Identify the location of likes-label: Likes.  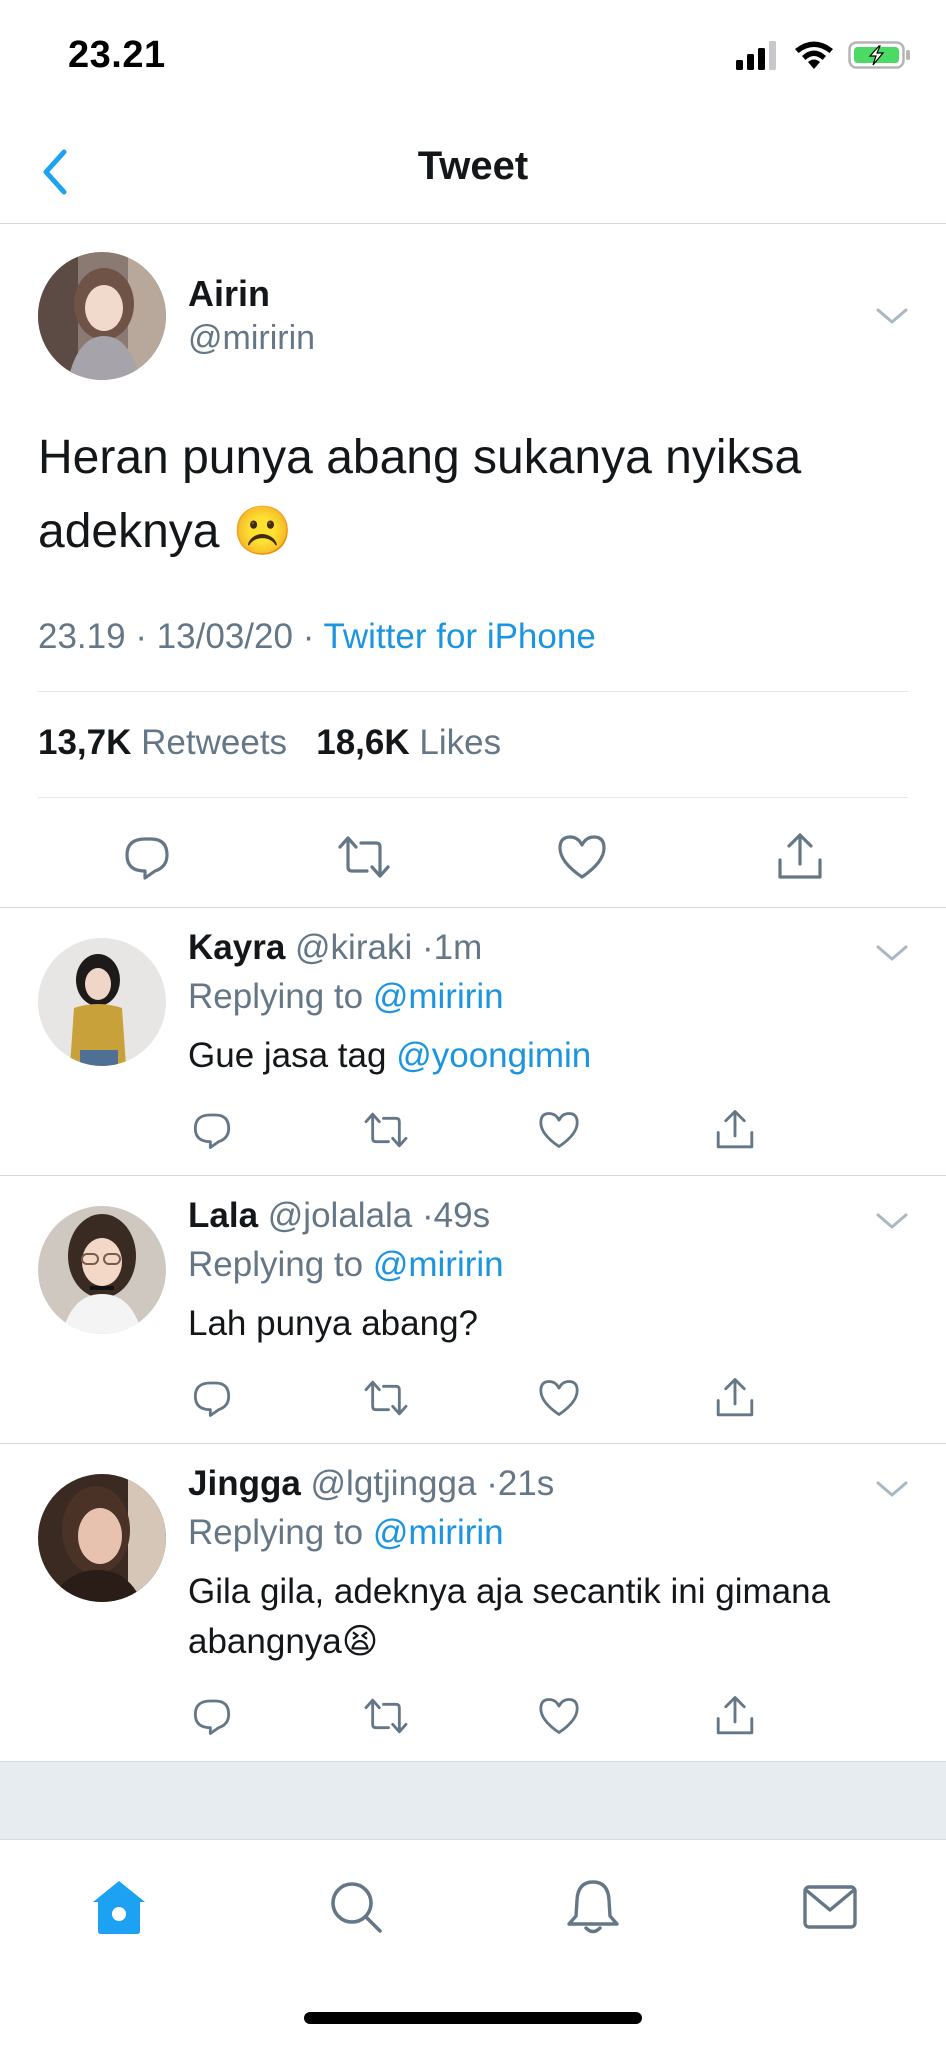
(460, 742).